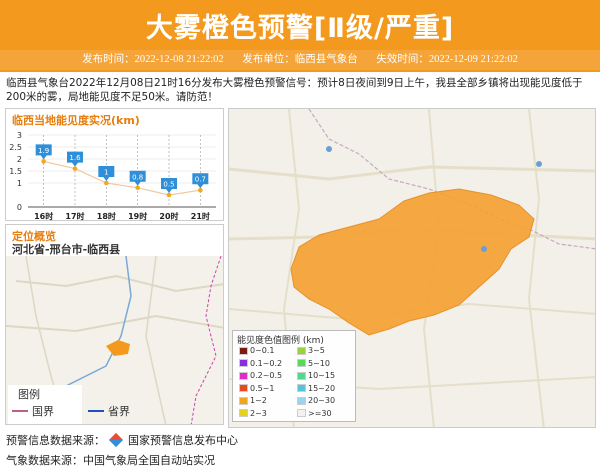 This screenshot has width=600, height=471. I want to click on x-tick-label: 20时, so click(168, 216).